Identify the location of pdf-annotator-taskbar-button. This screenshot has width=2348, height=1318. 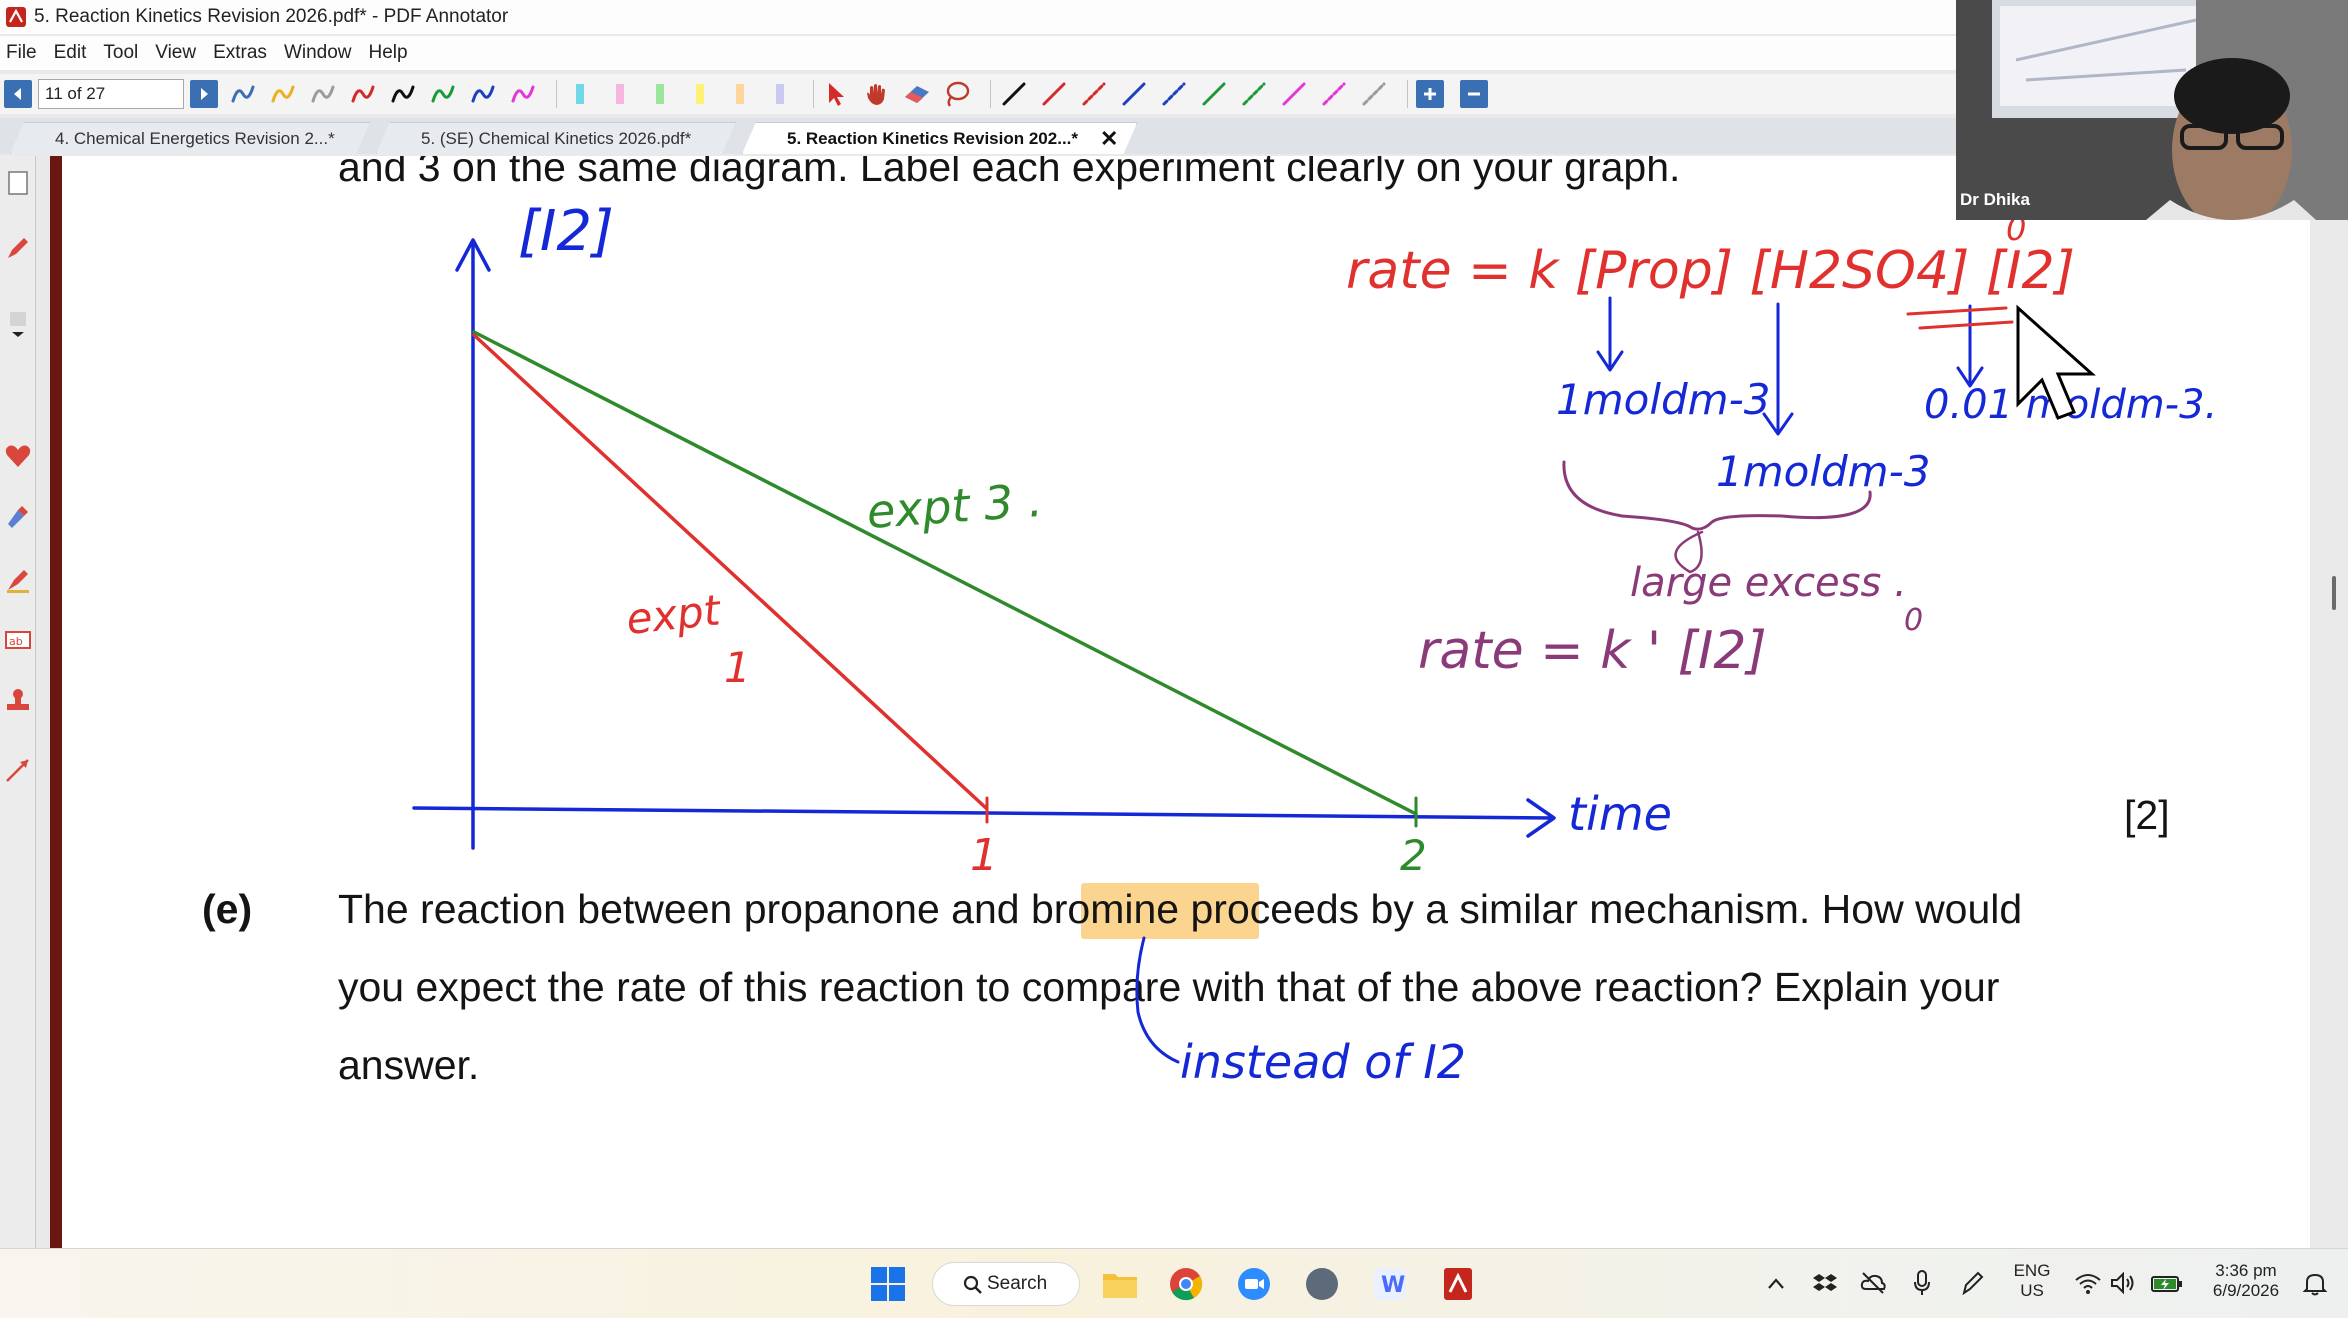
(1458, 1284).